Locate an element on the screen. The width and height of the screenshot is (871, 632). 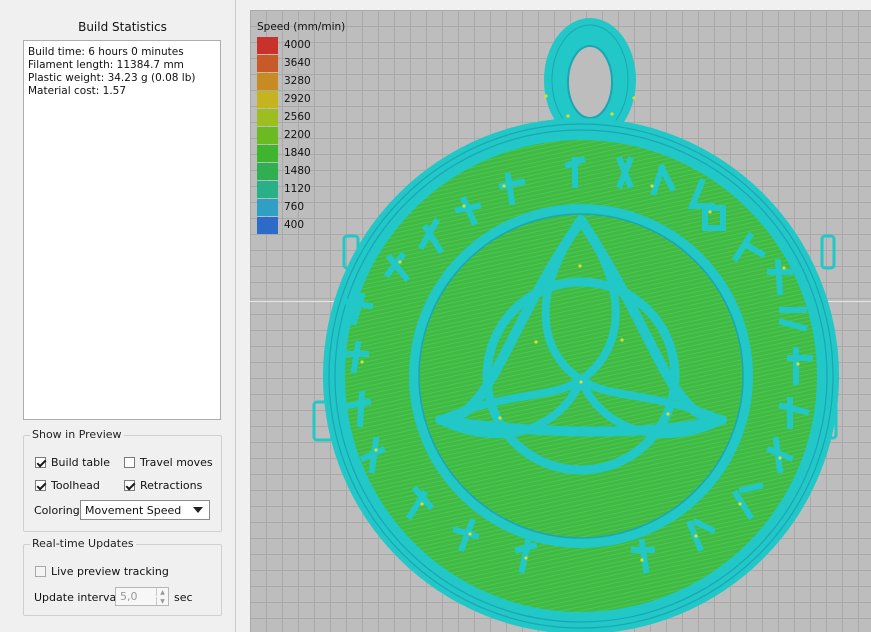
legend-value: 1840 is located at coordinates (297, 153).